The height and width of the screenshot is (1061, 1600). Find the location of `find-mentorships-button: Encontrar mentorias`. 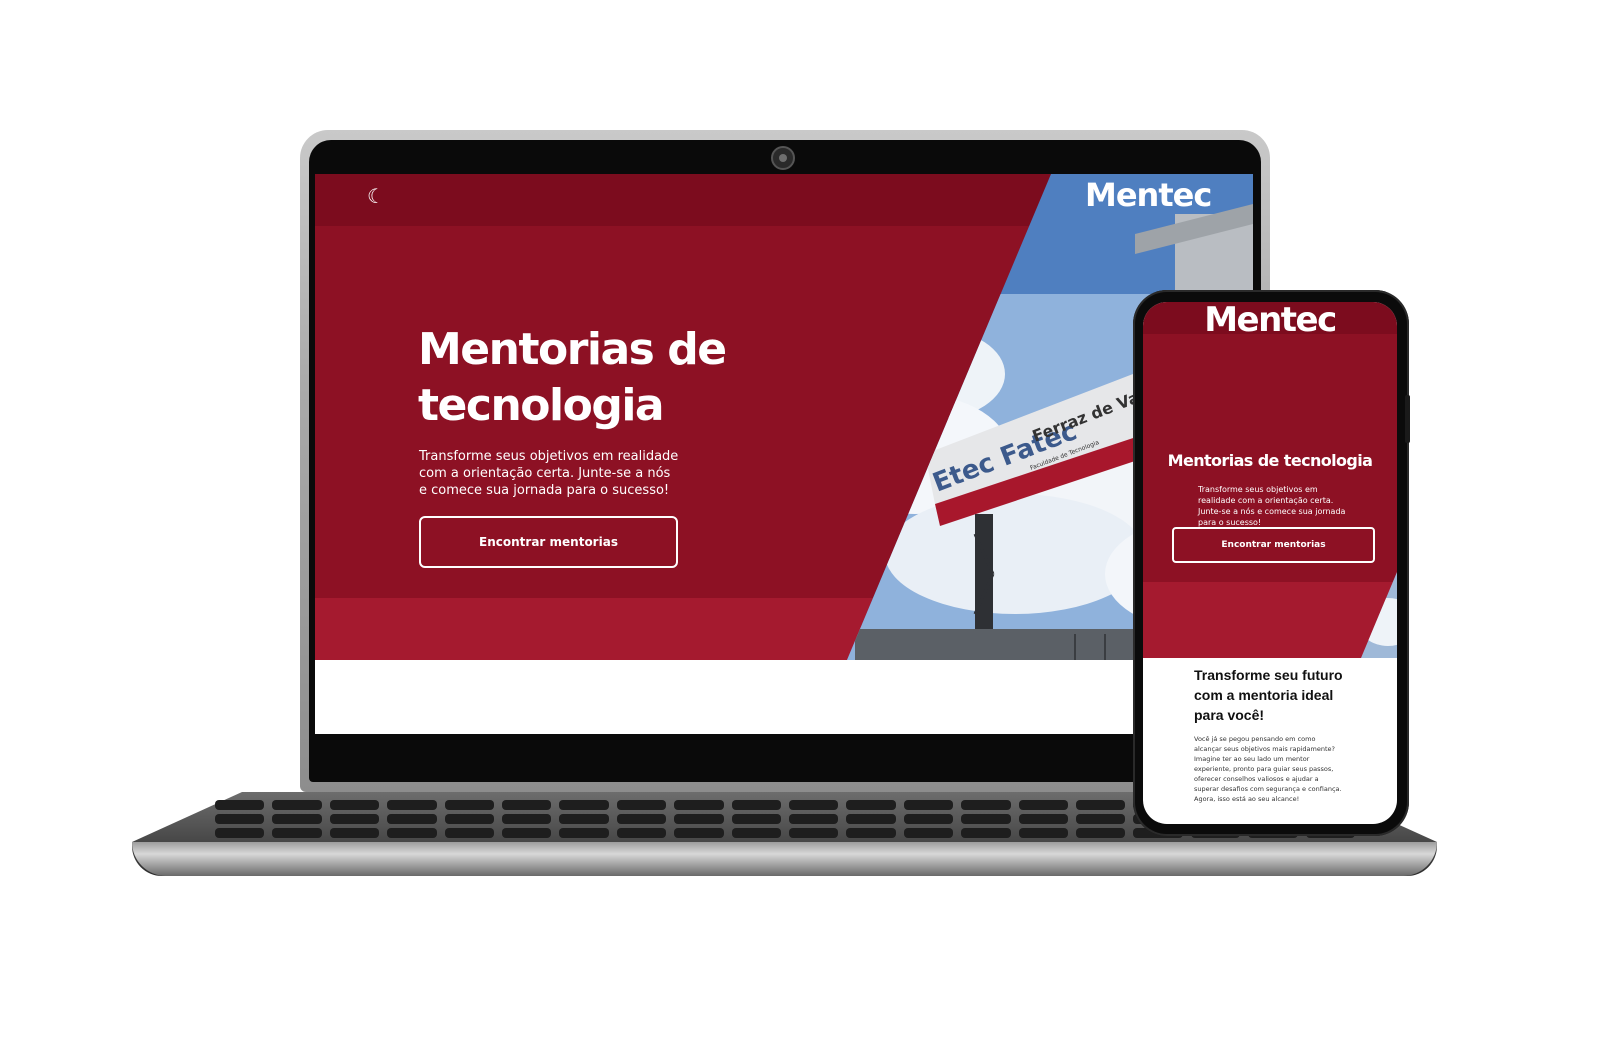

find-mentorships-button: Encontrar mentorias is located at coordinates (548, 542).